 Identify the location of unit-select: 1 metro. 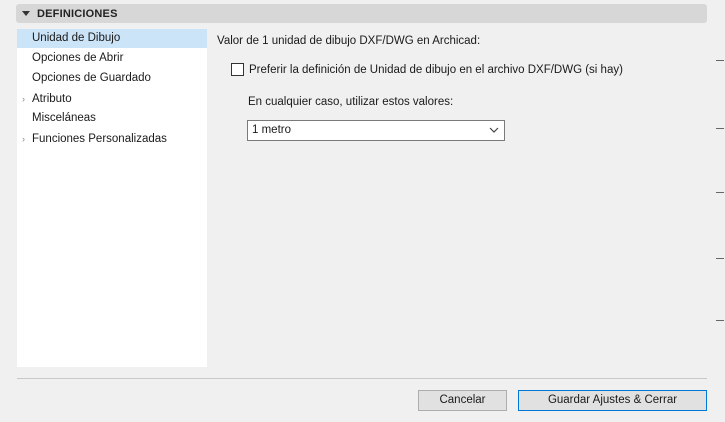
(376, 130).